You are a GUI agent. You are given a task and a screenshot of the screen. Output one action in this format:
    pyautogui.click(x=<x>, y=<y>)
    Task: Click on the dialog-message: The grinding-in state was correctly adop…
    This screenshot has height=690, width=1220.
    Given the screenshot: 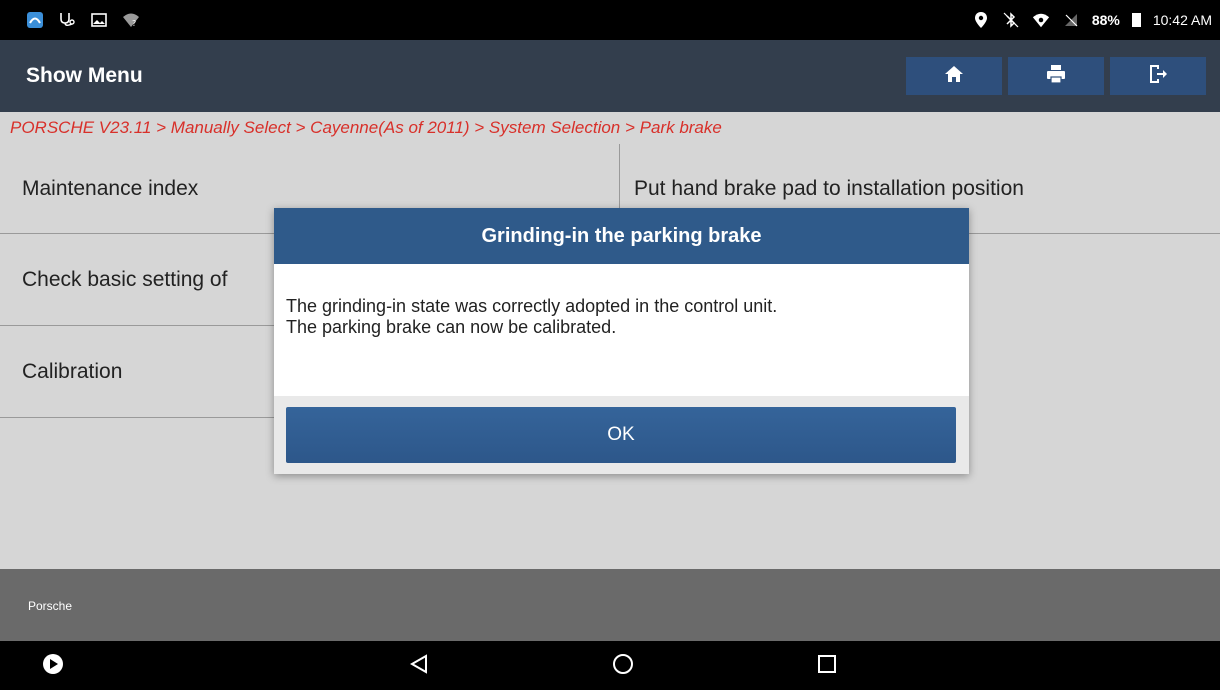 What is the action you would take?
    pyautogui.click(x=621, y=330)
    